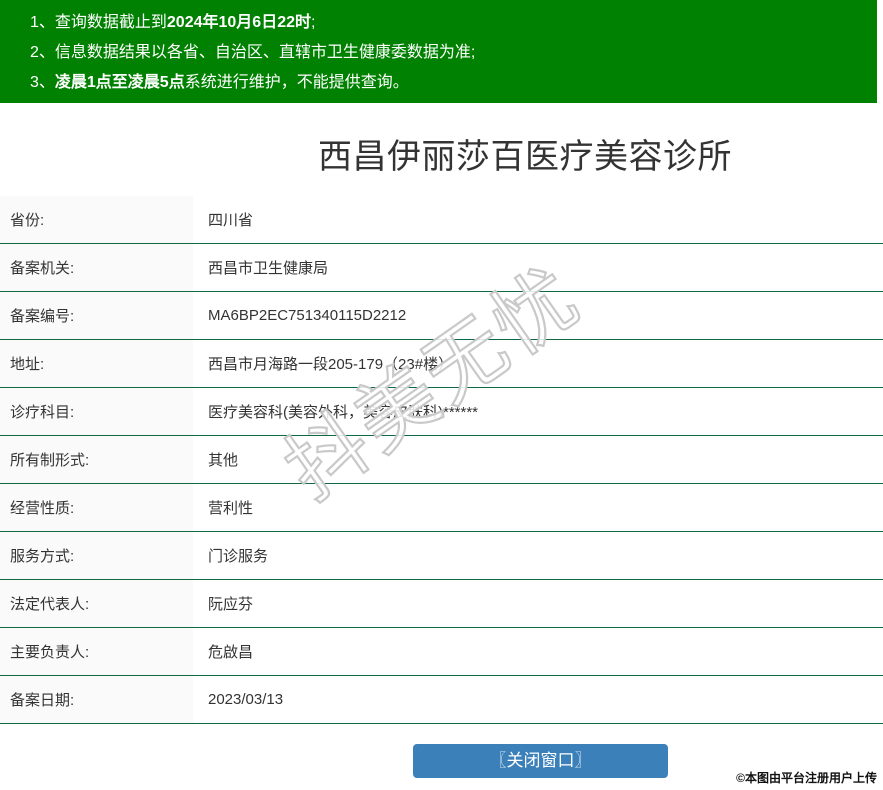 The image size is (883, 790). Describe the element at coordinates (96, 219) in the screenshot. I see `field-label: 省份:` at that location.